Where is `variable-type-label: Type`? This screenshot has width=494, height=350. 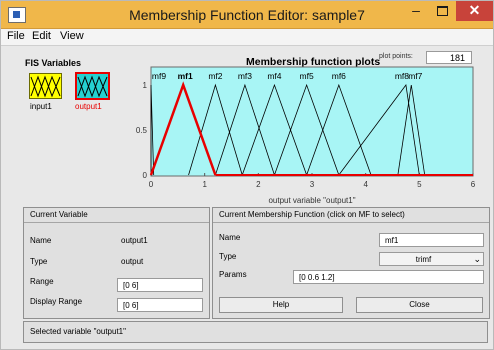
variable-type-label: Type is located at coordinates (39, 261).